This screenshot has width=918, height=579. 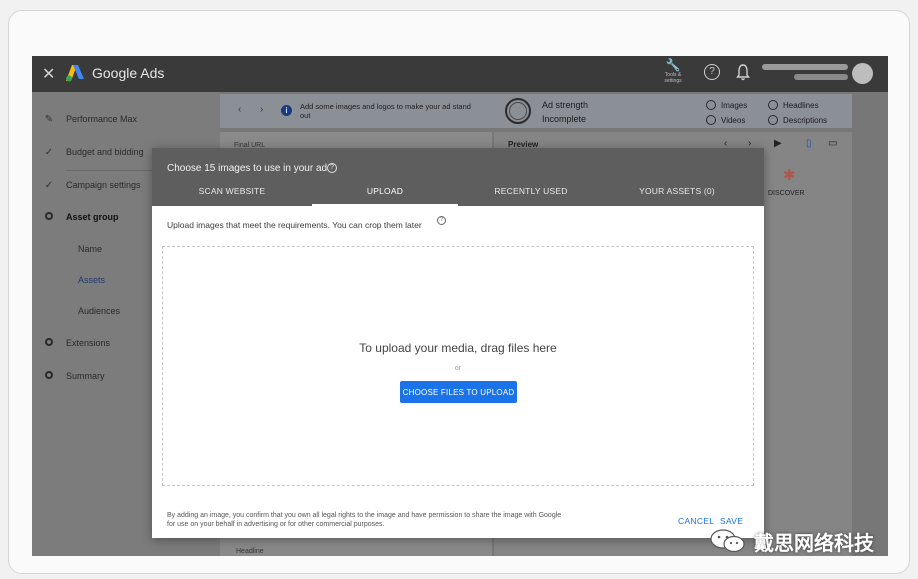 What do you see at coordinates (49, 119) in the screenshot?
I see `pencil-icon: ✎` at bounding box center [49, 119].